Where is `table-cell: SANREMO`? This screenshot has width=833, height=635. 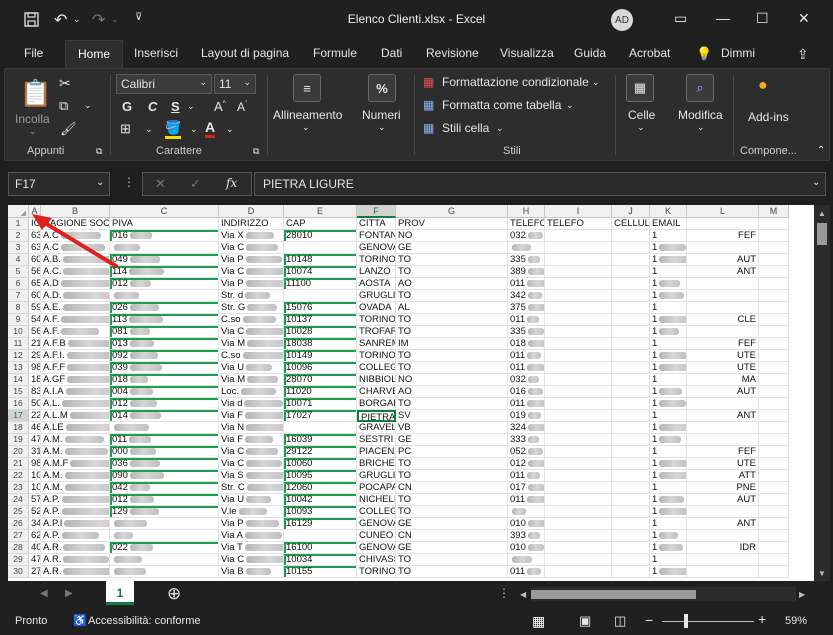
table-cell: SANREMO is located at coordinates (376, 344).